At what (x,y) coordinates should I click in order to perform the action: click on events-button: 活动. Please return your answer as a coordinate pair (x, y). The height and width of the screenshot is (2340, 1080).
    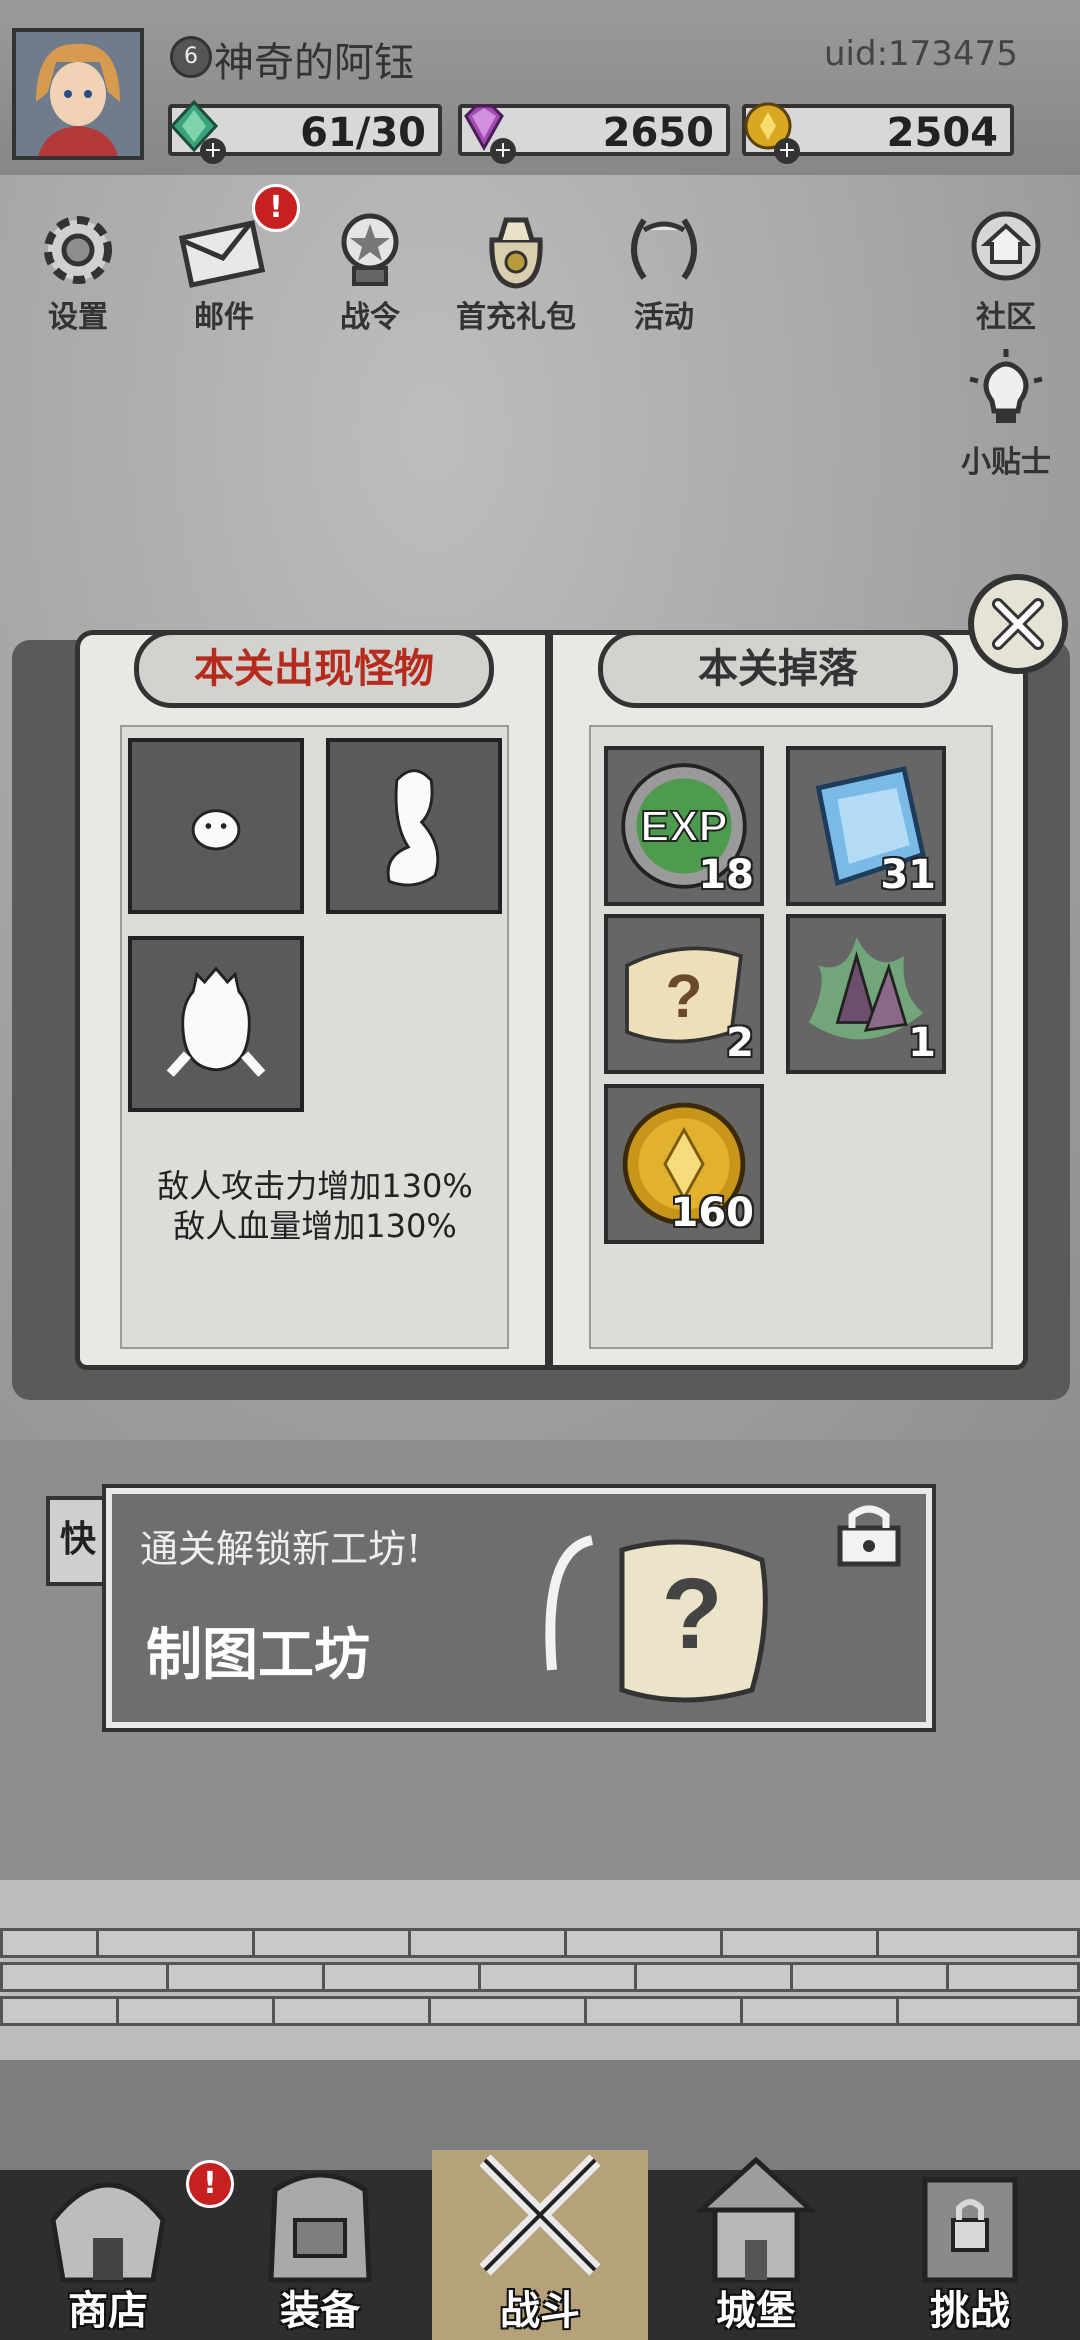
    Looking at the image, I should click on (664, 267).